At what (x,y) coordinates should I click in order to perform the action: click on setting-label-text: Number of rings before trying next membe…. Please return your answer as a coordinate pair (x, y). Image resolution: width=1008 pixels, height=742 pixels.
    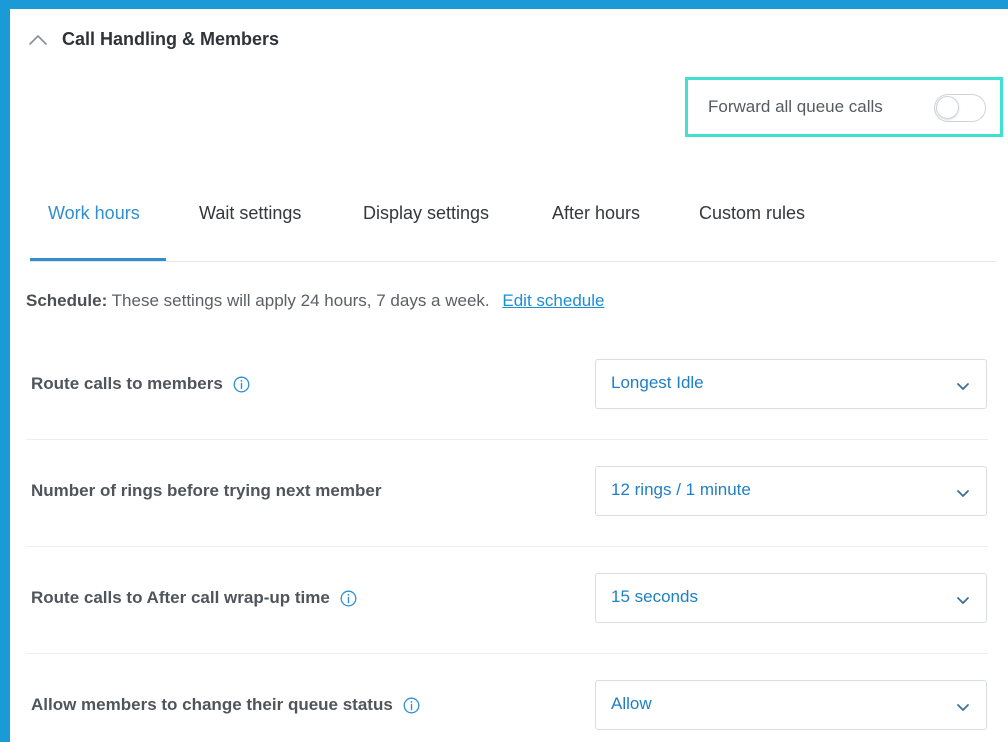
    Looking at the image, I should click on (206, 490).